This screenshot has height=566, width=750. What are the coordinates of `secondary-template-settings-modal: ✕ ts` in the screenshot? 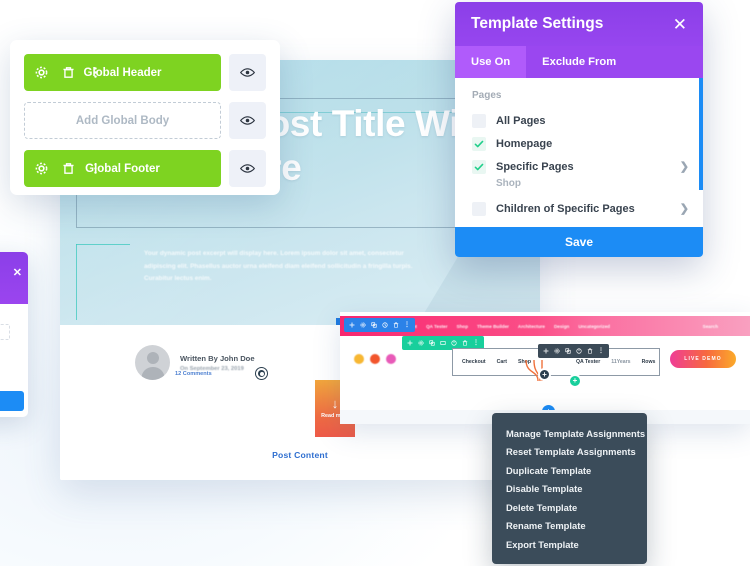 It's located at (14, 334).